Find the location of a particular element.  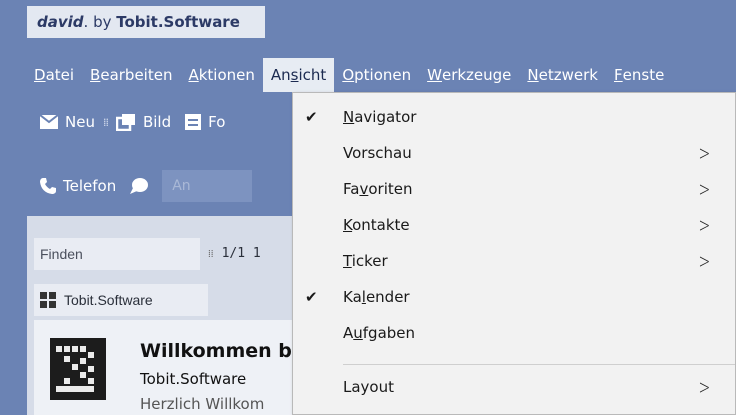

menu-bearbeiten: Bearbeiten is located at coordinates (131, 75).